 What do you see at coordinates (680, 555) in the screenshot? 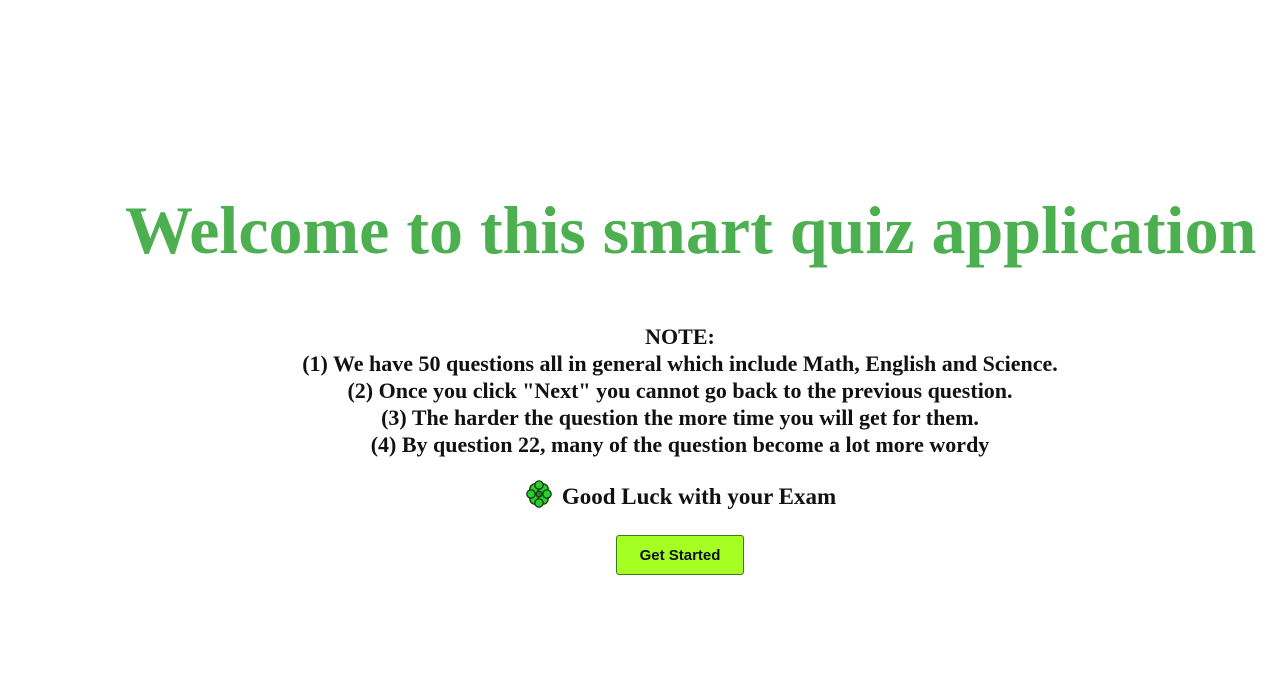
I see `get-started-button: Get Started` at bounding box center [680, 555].